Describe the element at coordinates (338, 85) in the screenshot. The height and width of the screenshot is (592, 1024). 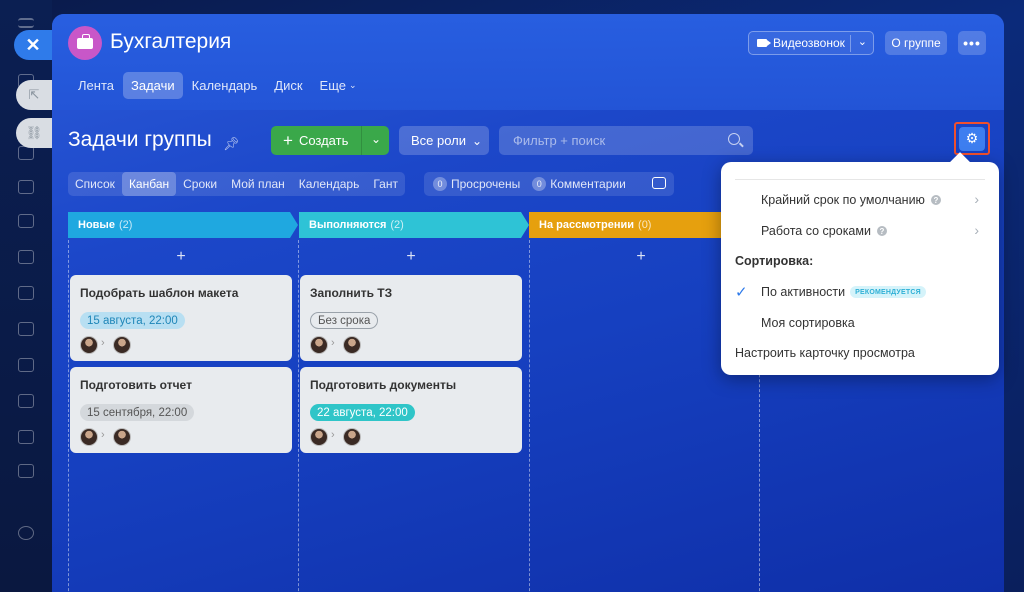
I see `nav-more: Еще ⌄` at that location.